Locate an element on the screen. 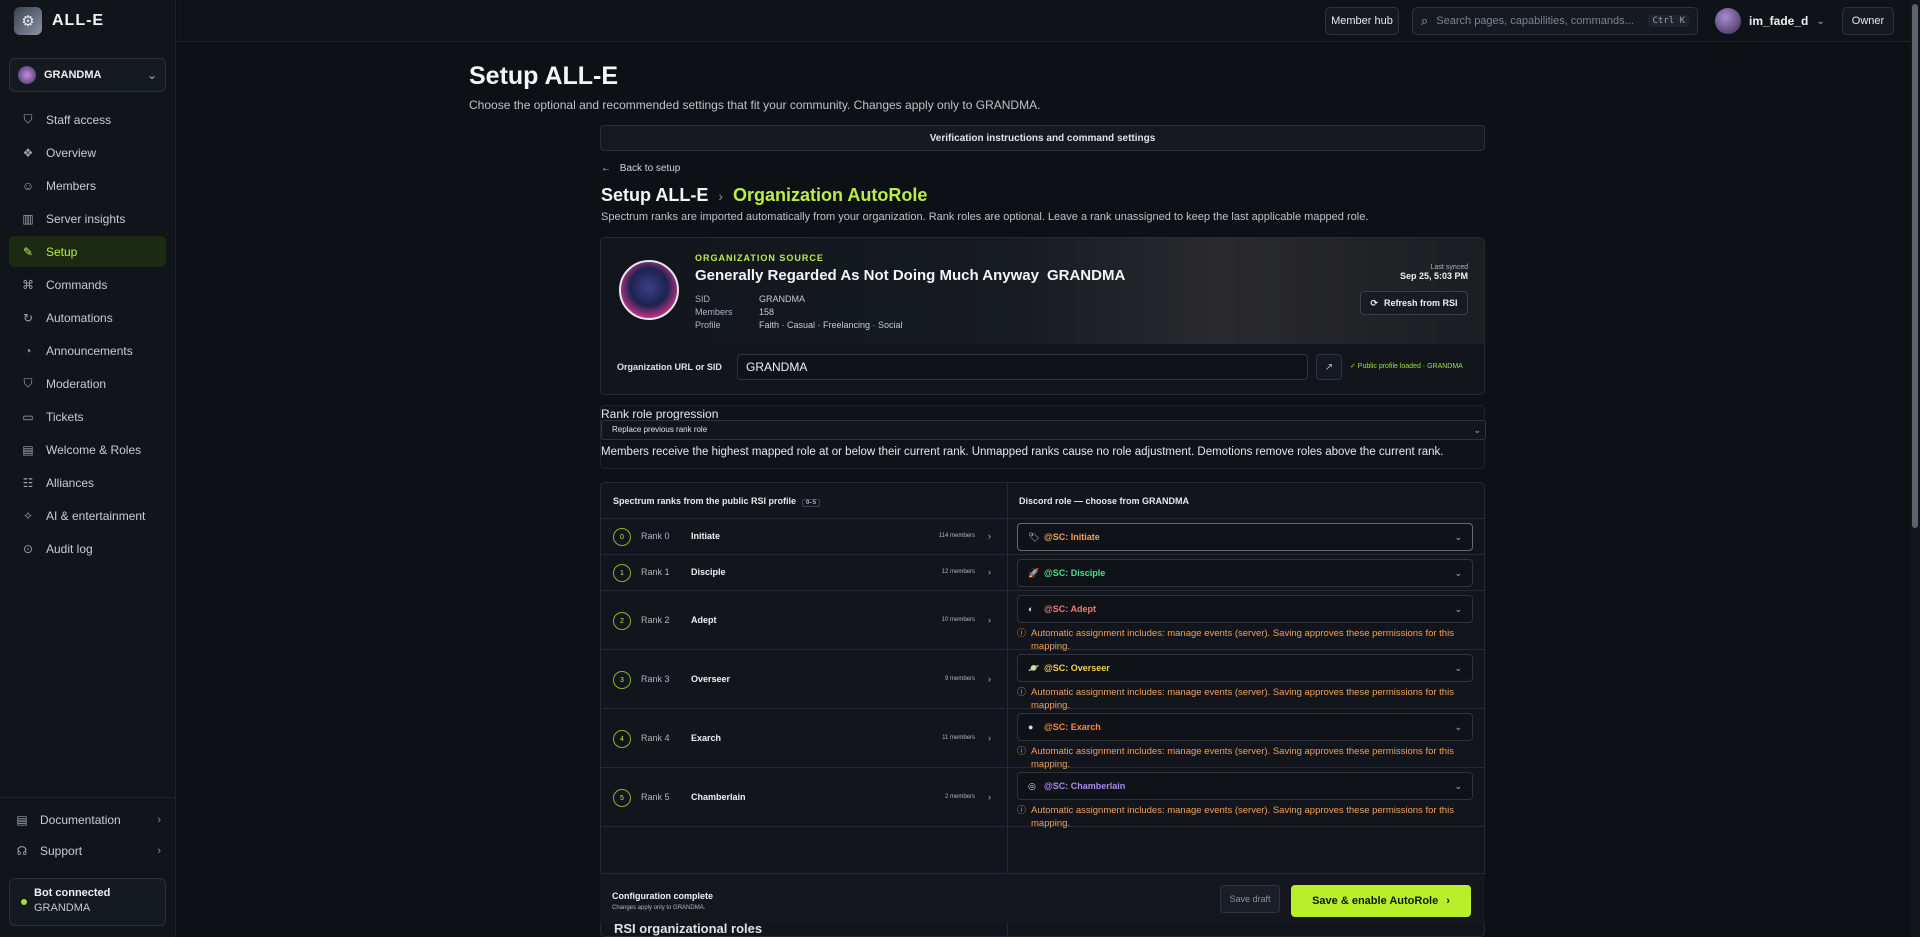 The width and height of the screenshot is (1920, 937). sidebar-item-automations: ↻ Automations is located at coordinates (87, 317).